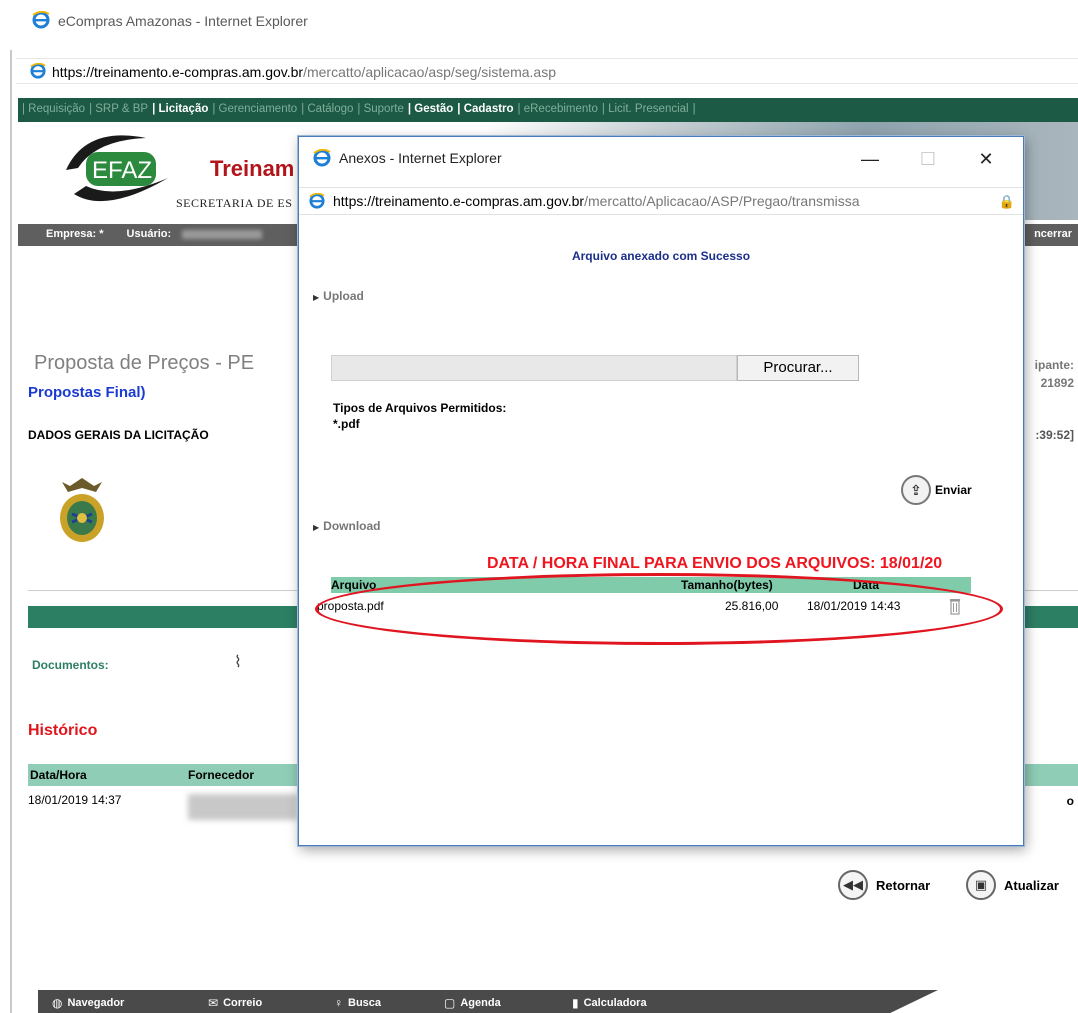 This screenshot has height=1013, width=1078. I want to click on svg-text: EFAZ, so click(122, 170).